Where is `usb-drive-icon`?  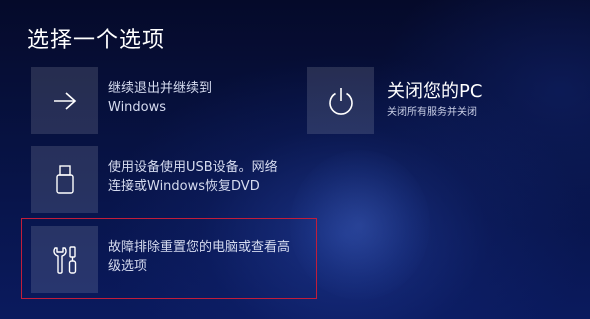
usb-drive-icon is located at coordinates (65, 179).